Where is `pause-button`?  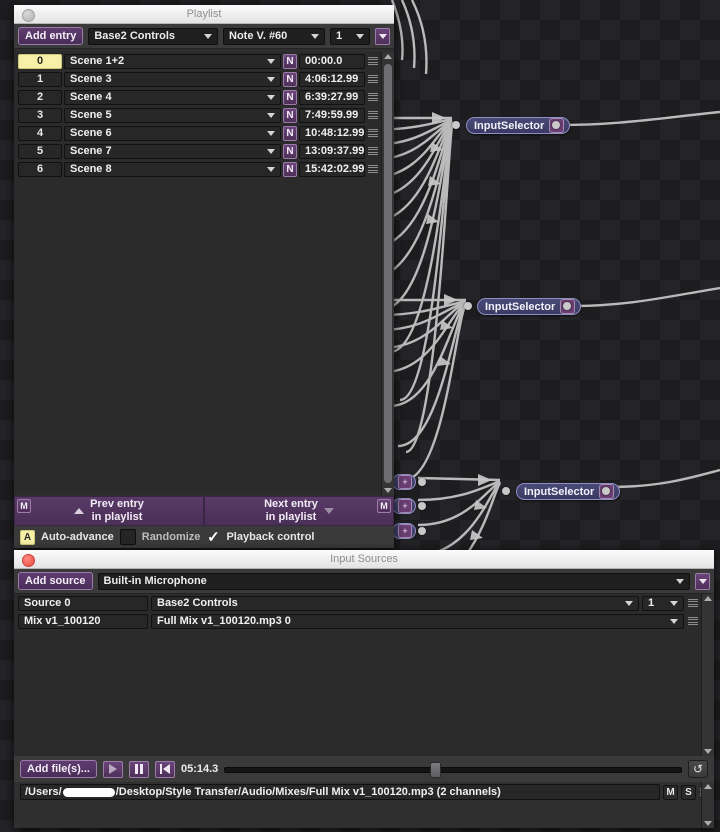
pause-button is located at coordinates (138, 769).